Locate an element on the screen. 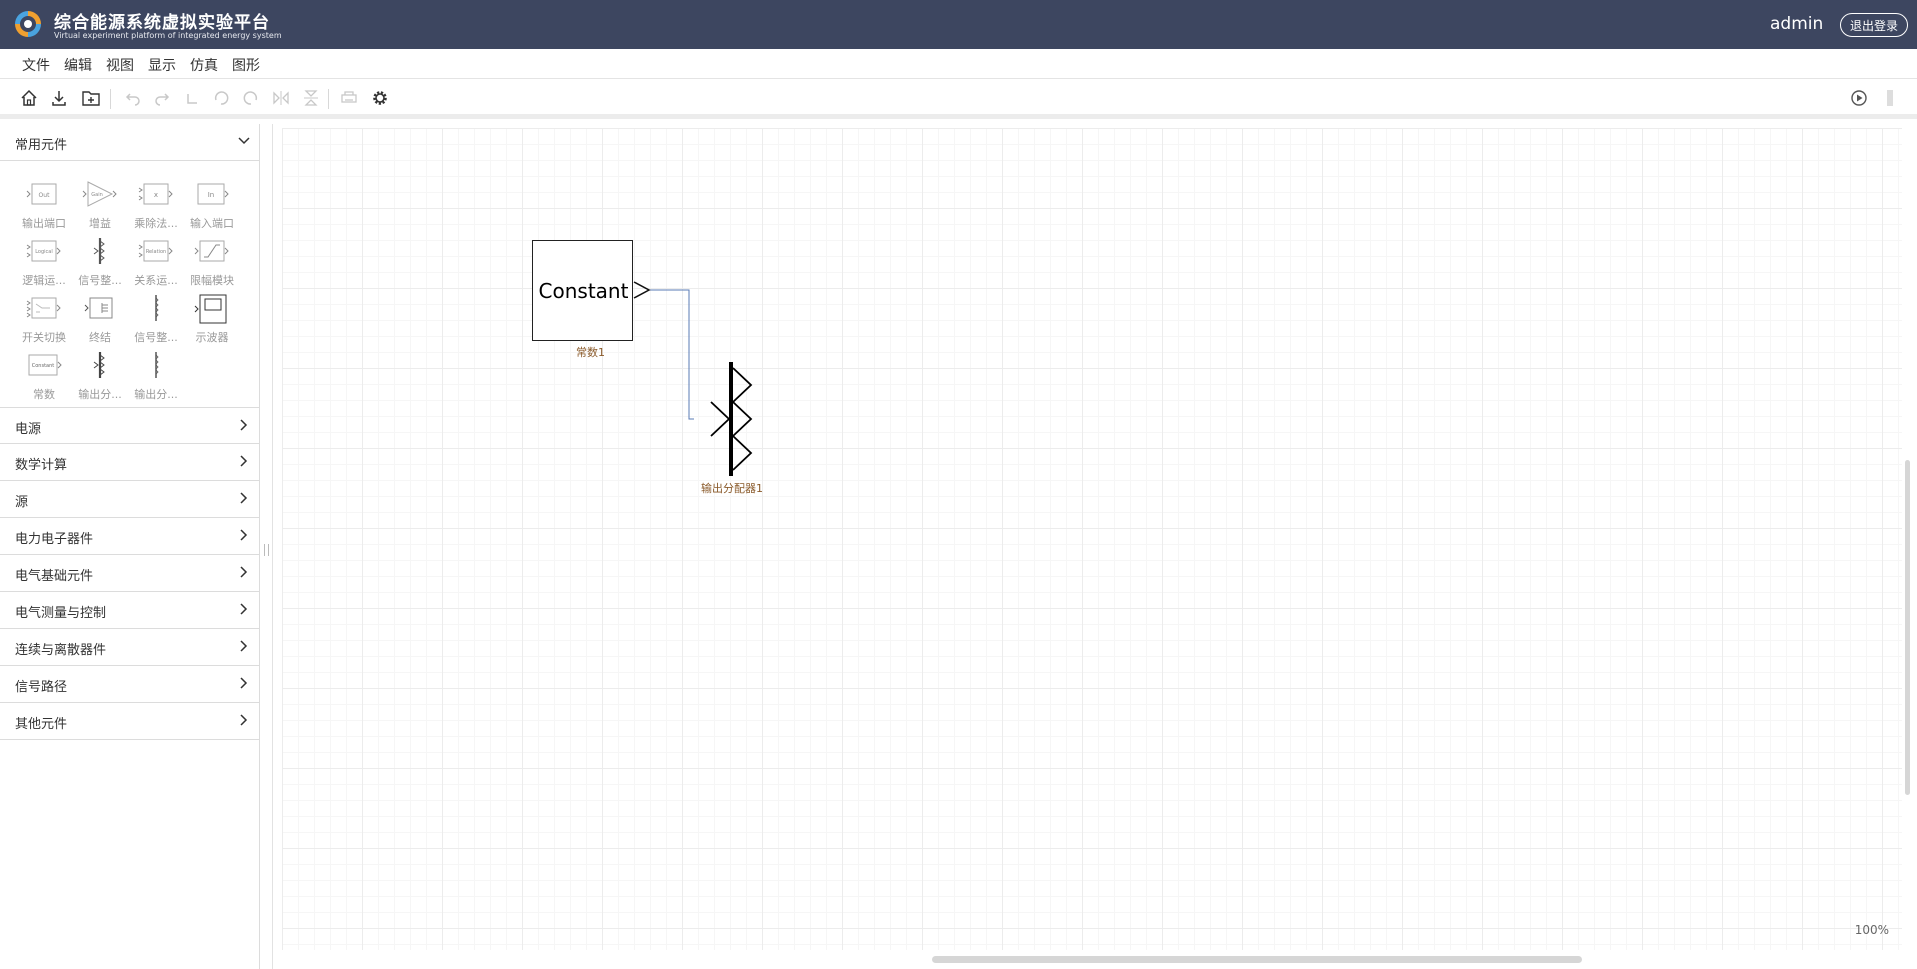  category-label: 其他元件 is located at coordinates (41, 724).